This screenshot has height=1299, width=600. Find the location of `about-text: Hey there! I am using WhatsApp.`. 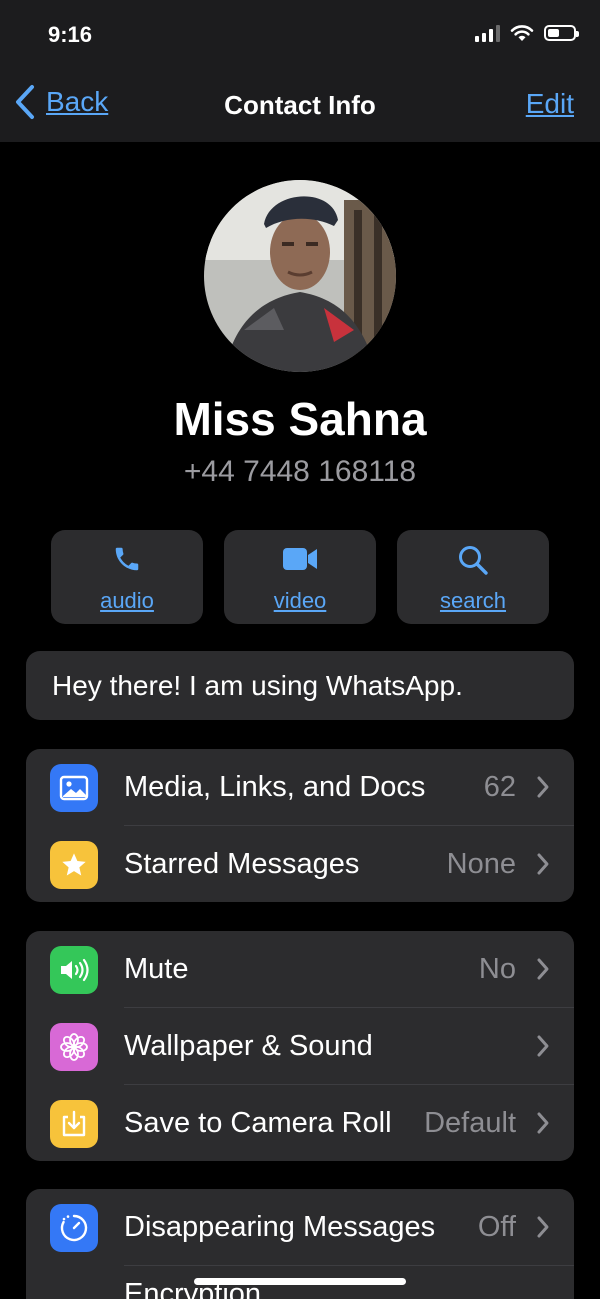

about-text: Hey there! I am using WhatsApp. is located at coordinates (257, 685).